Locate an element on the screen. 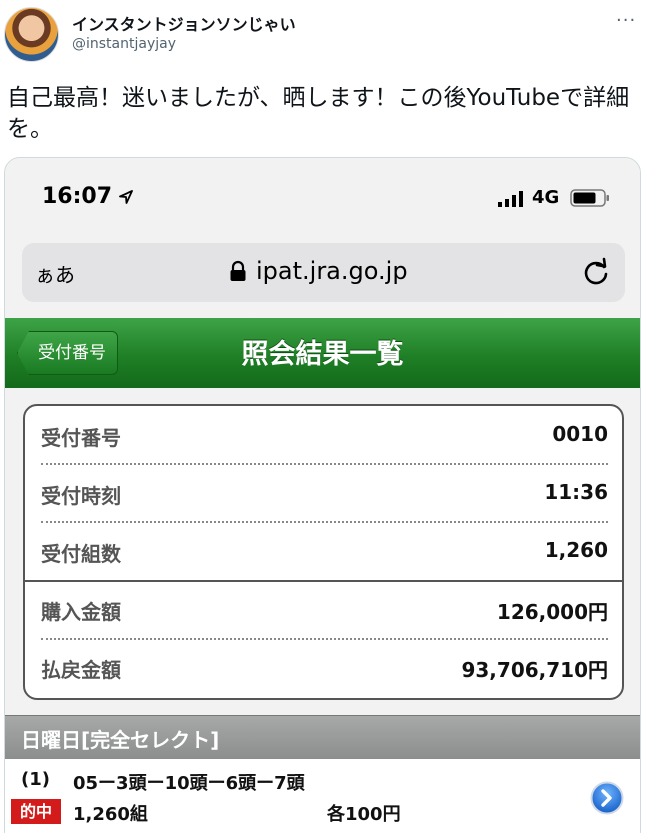 This screenshot has width=646, height=833. summary-row-combination-count: 受付組数 1,260 is located at coordinates (324, 551).